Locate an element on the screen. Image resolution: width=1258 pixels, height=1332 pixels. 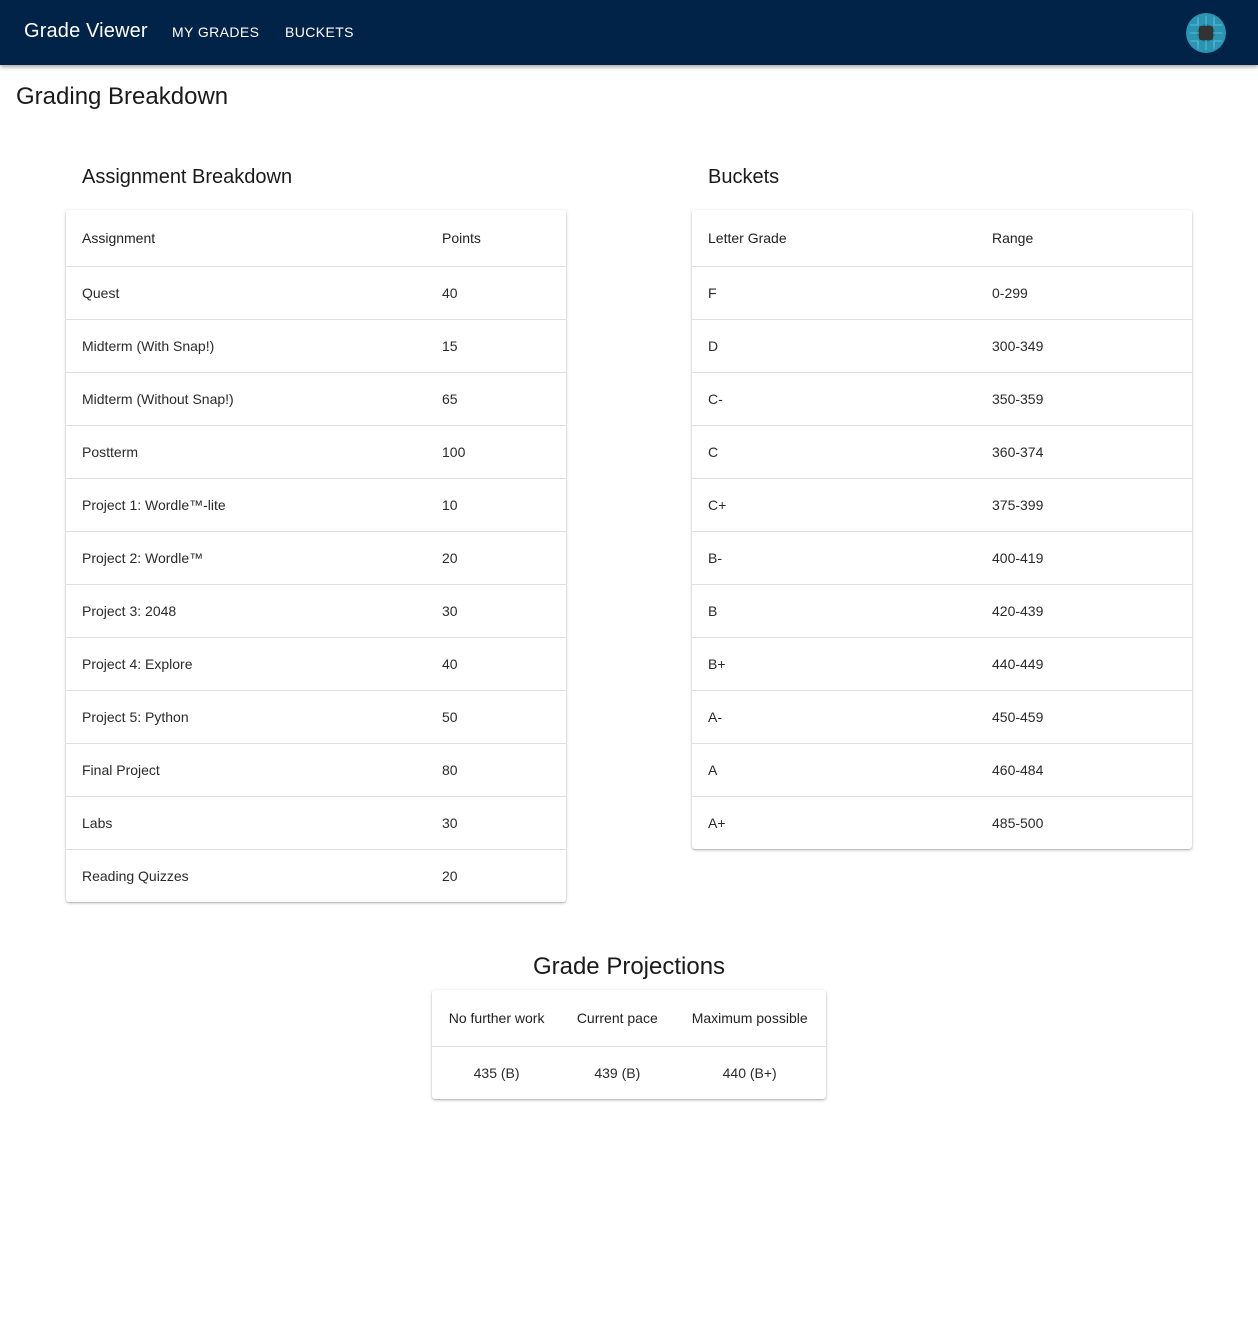
letter-grade-cell: B is located at coordinates (834, 611).